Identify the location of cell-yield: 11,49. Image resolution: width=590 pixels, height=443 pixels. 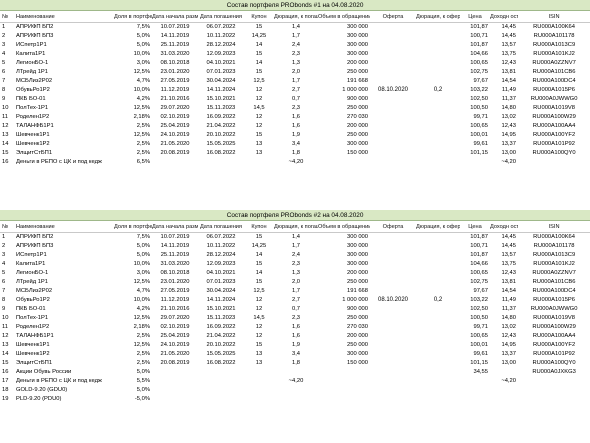
(508, 300).